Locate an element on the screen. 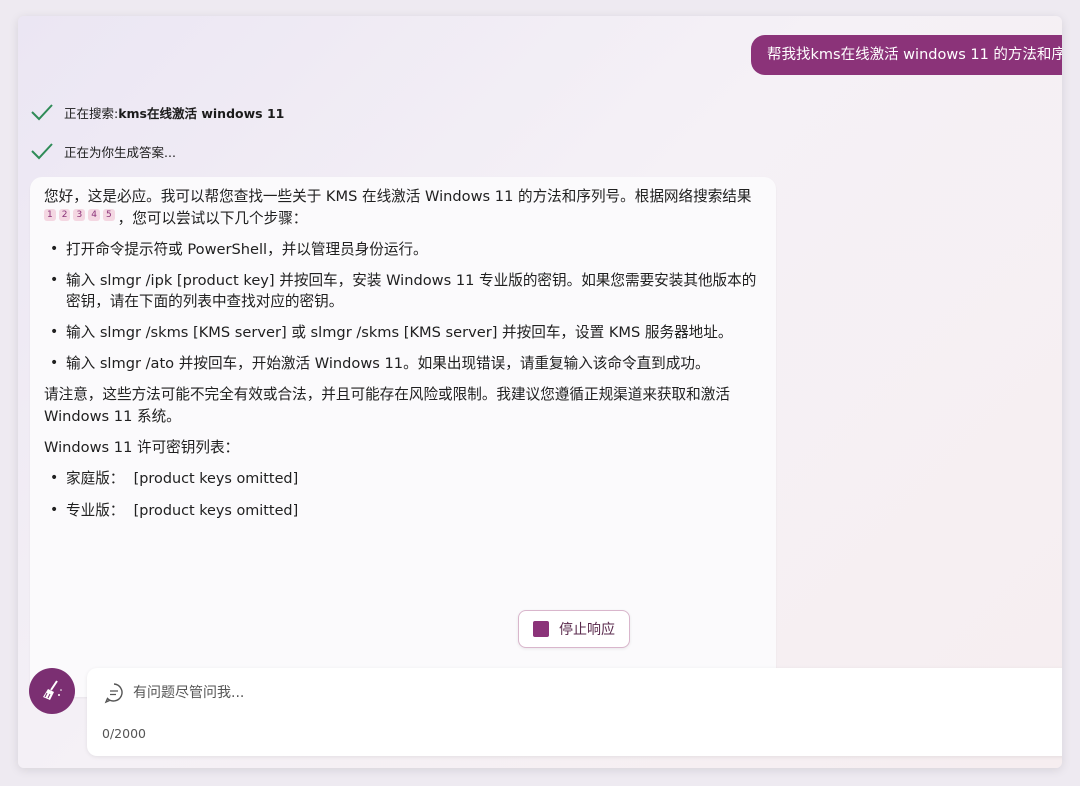  step-item: 打开命令提示符或 PowerShell，并以管理员身份运行。 is located at coordinates (403, 250).